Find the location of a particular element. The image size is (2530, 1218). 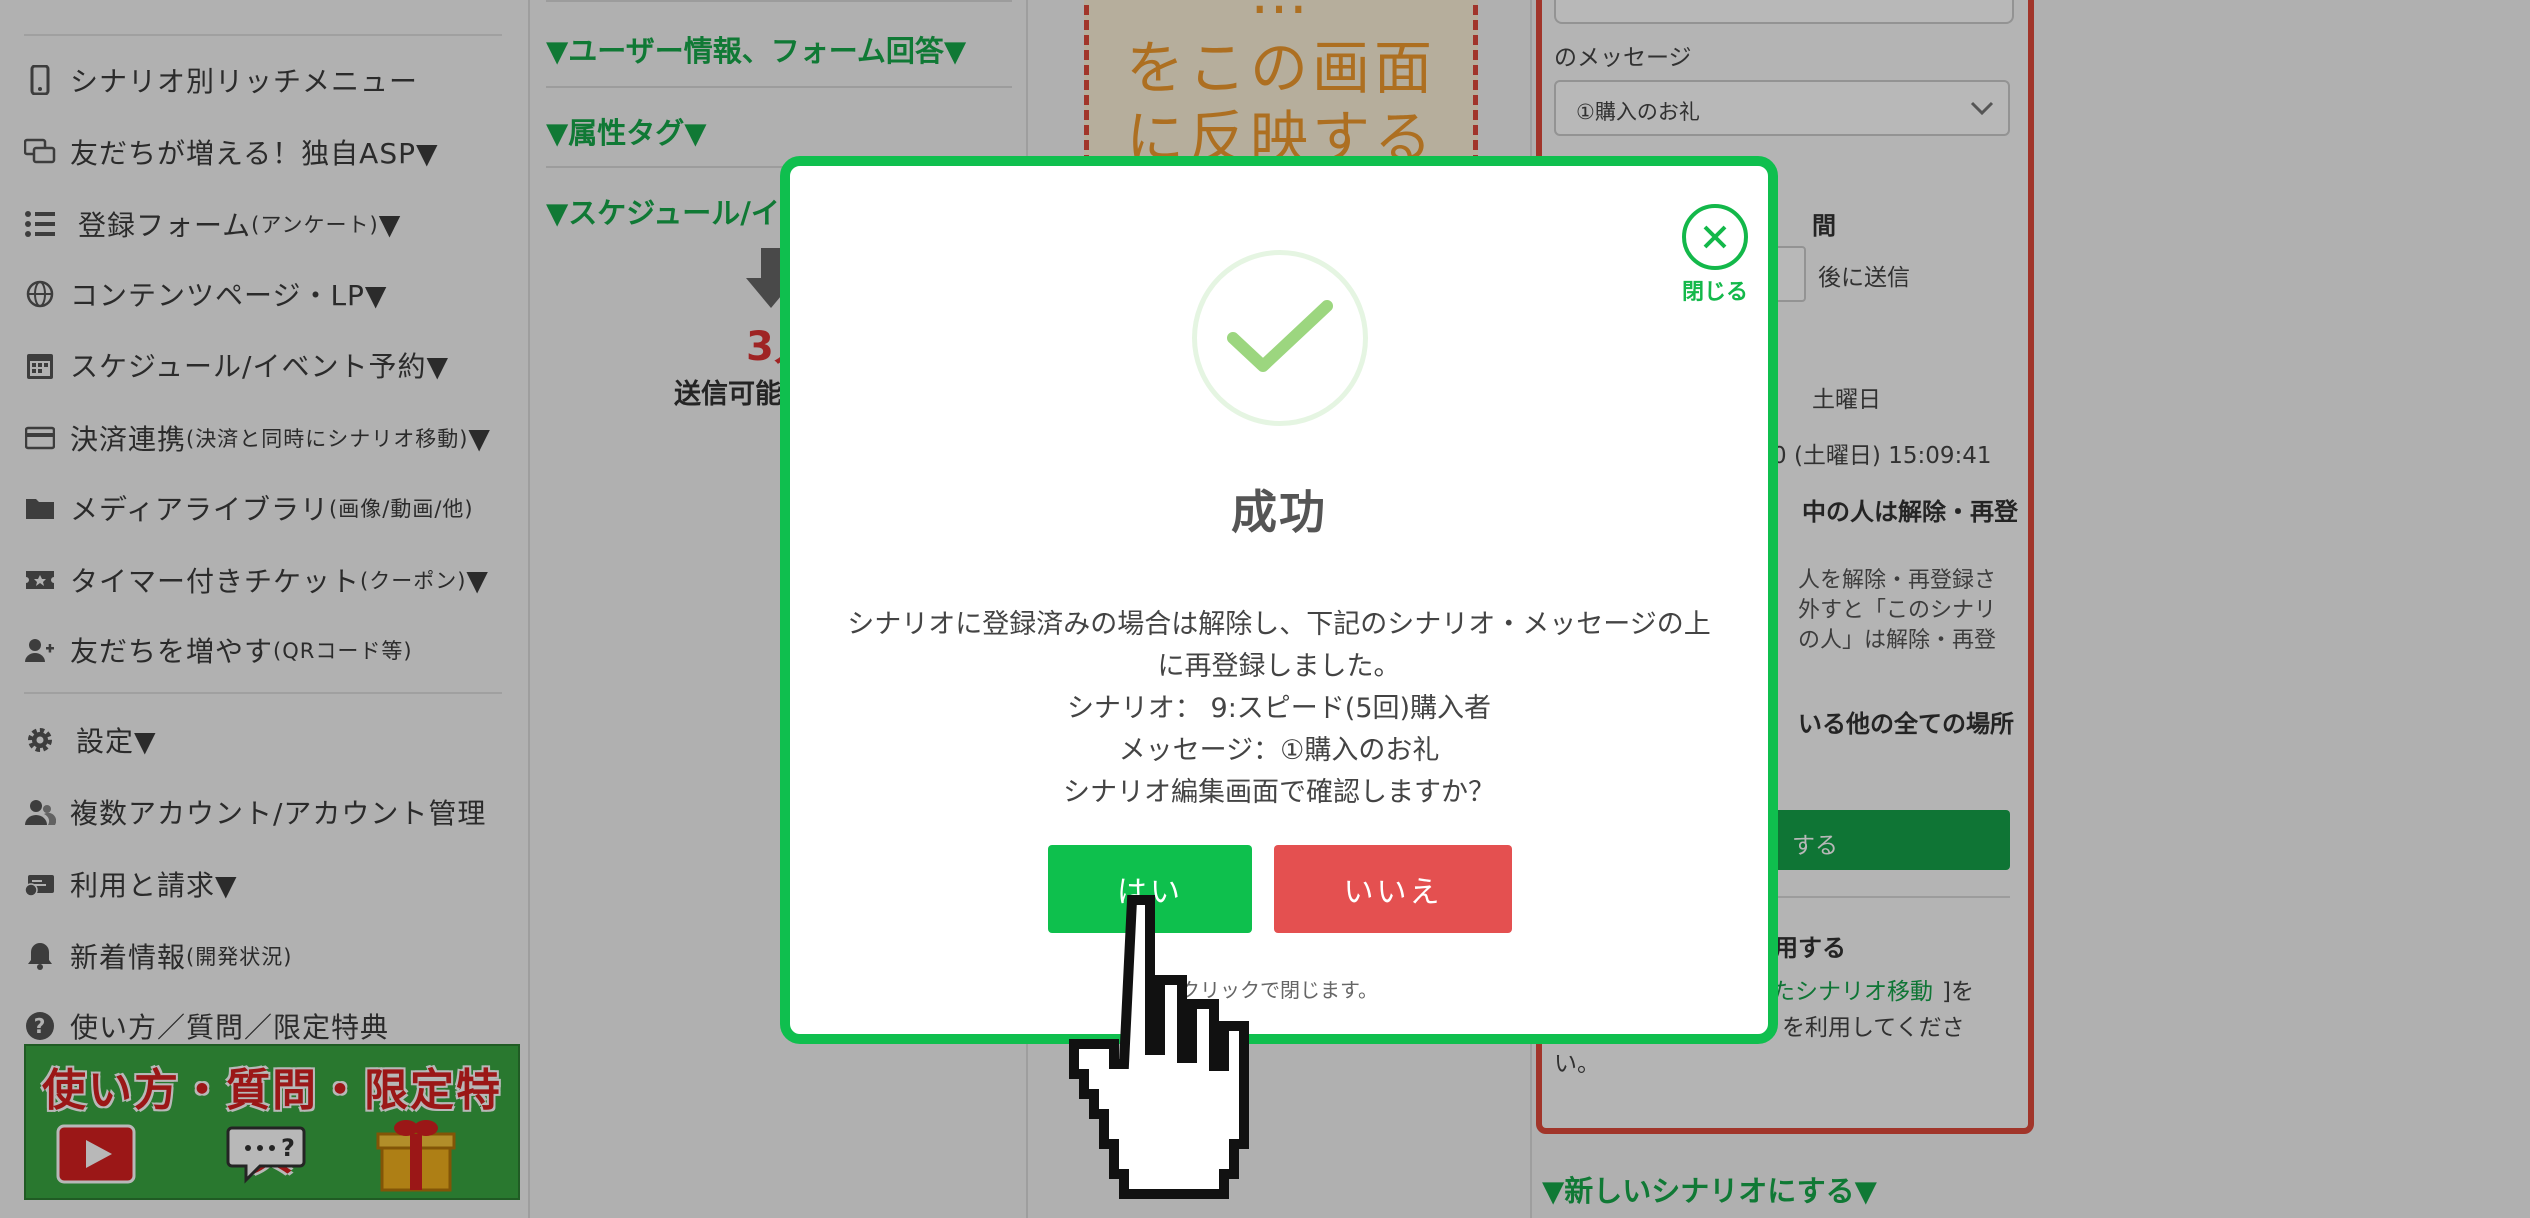

dialog-question-line: シナリオ編集画面で確認しますか？ is located at coordinates (1279, 792).